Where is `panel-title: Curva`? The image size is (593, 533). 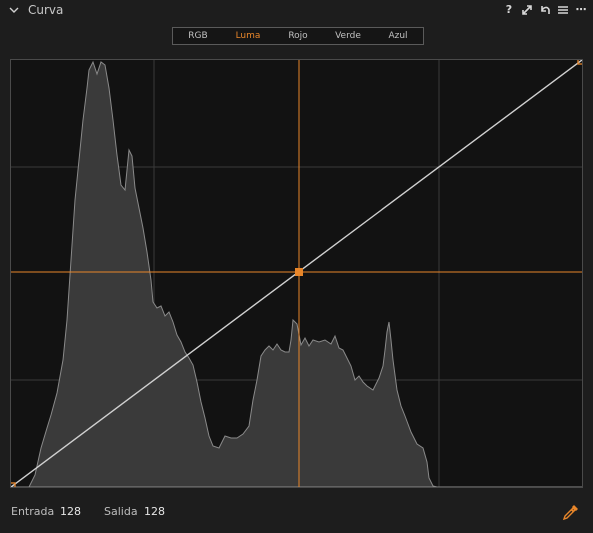 panel-title: Curva is located at coordinates (46, 10).